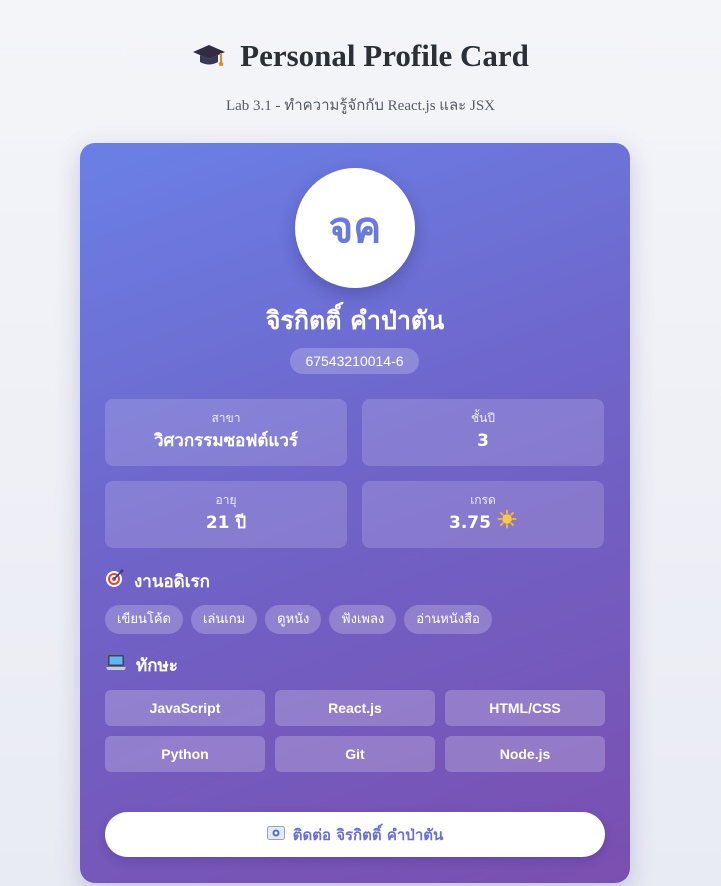 This screenshot has width=721, height=886. I want to click on info-value-major-text: วิศวกรรมซอฟต์แวร์, so click(226, 441).